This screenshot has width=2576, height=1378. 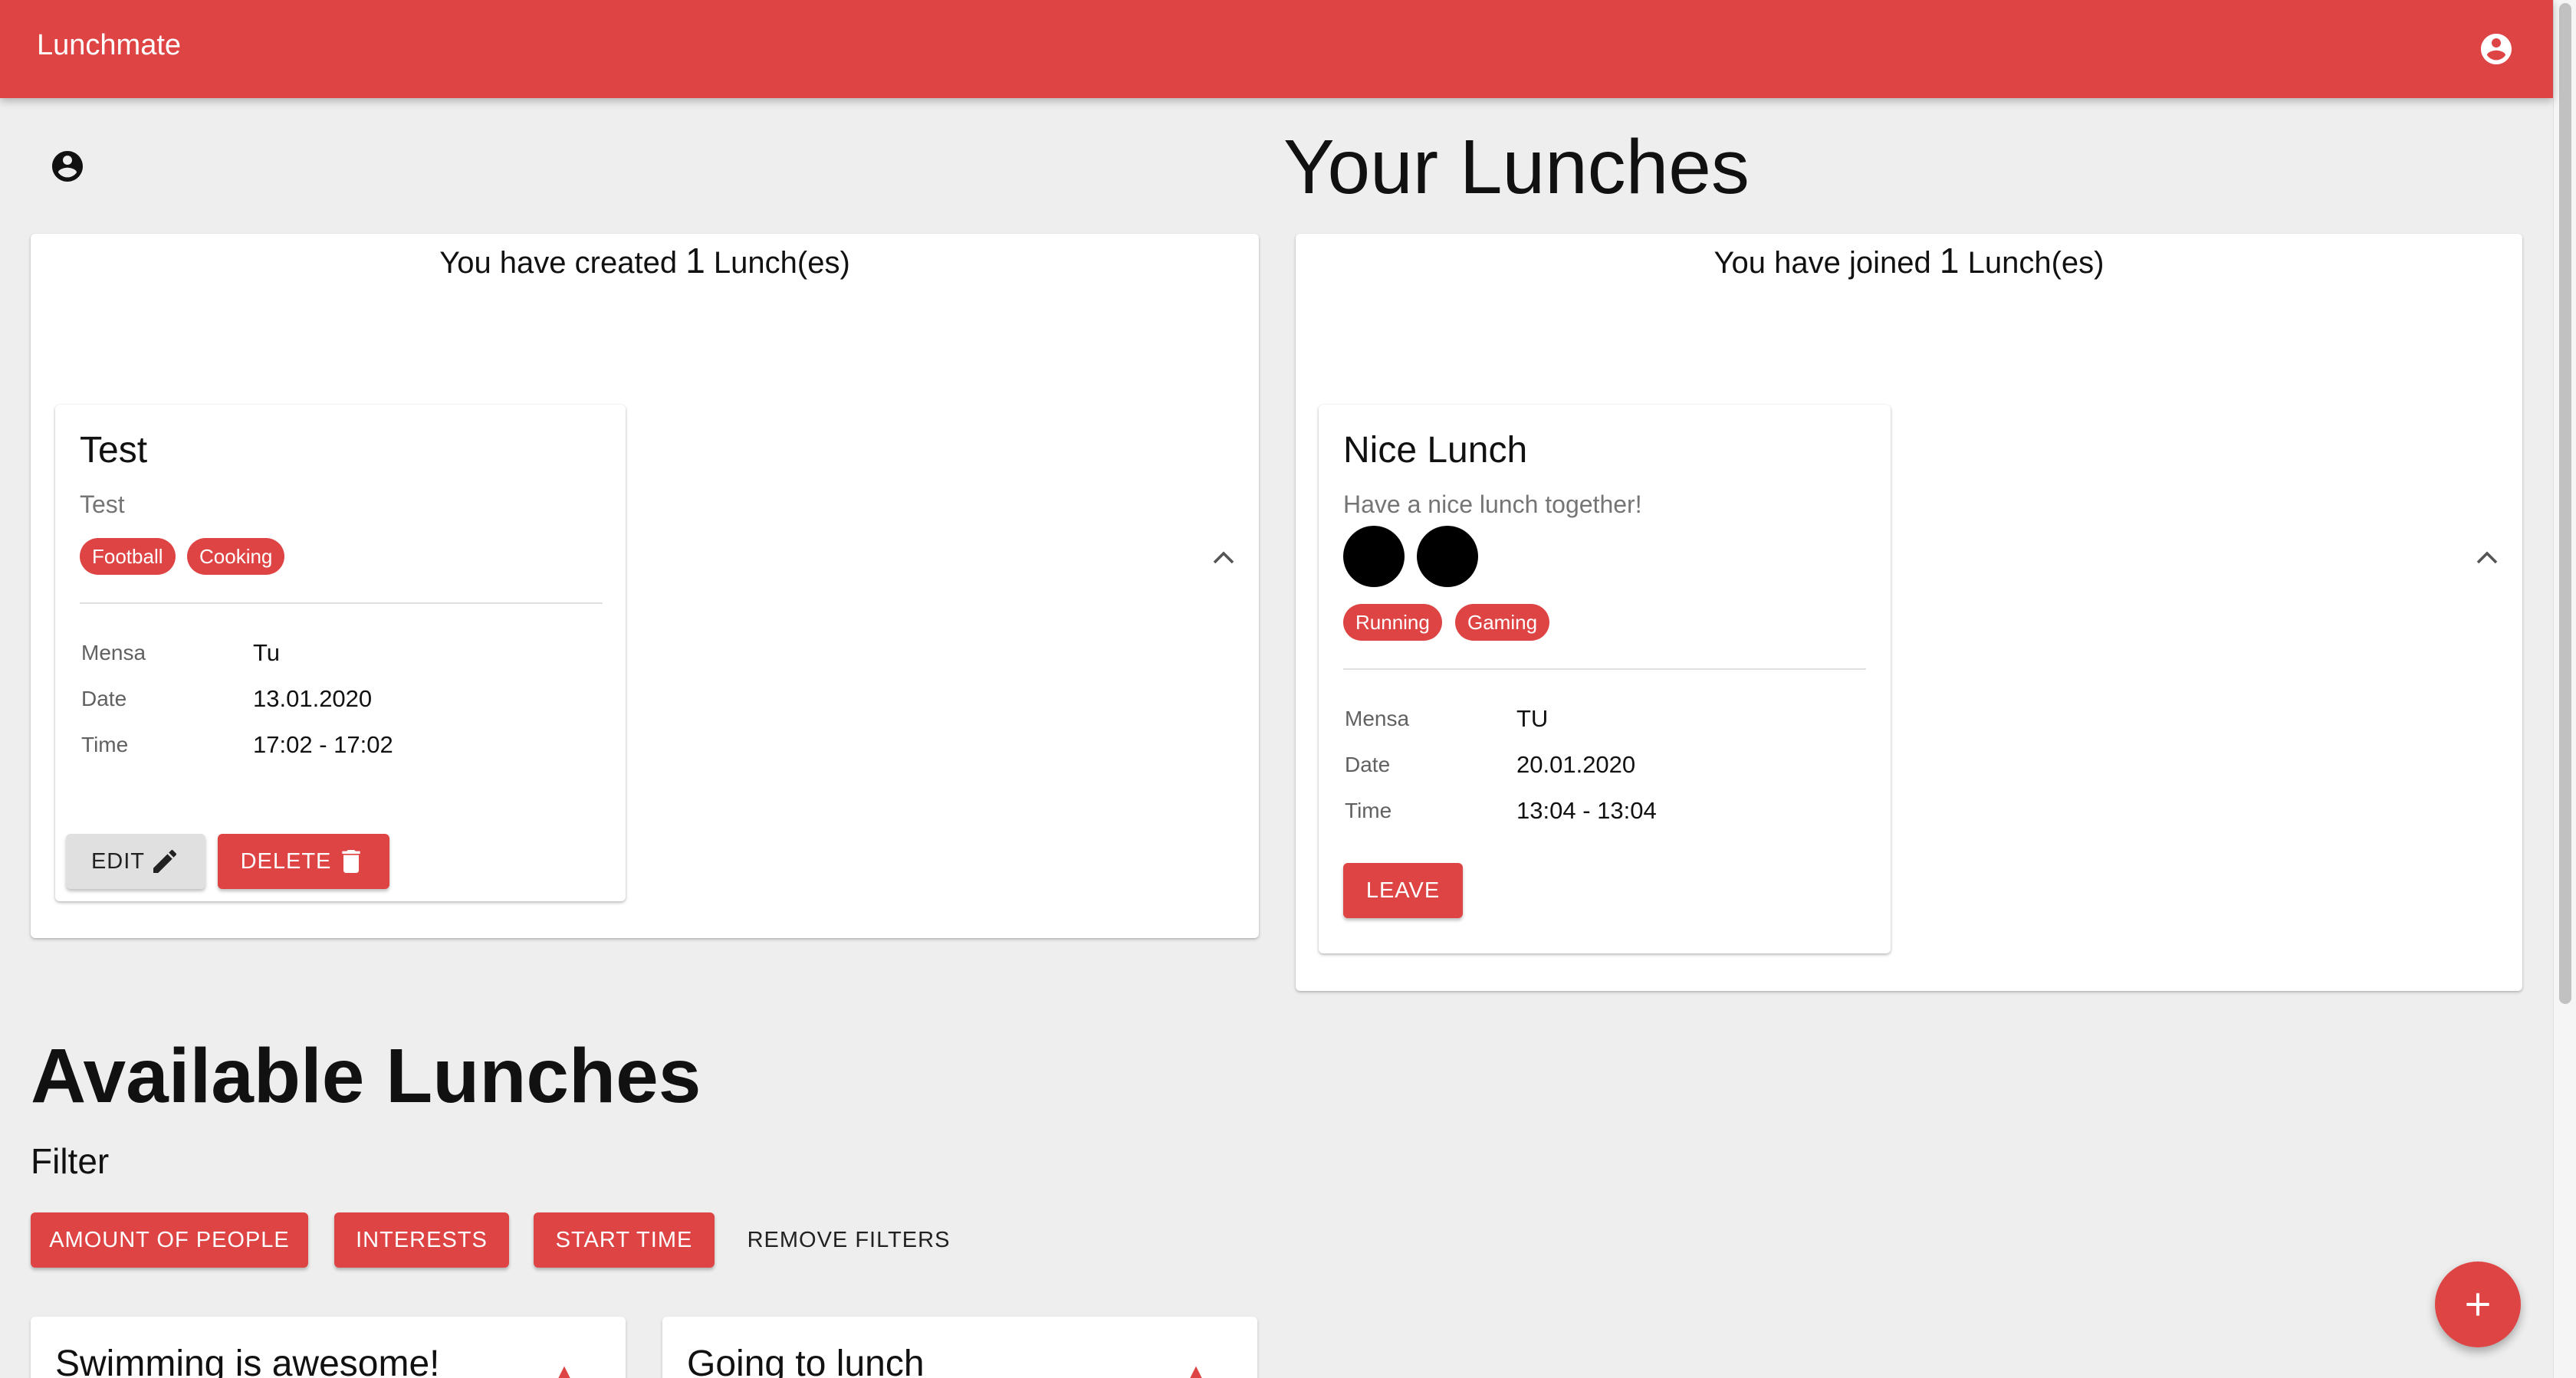 I want to click on filter-interests-button: INTERESTS, so click(x=421, y=1240).